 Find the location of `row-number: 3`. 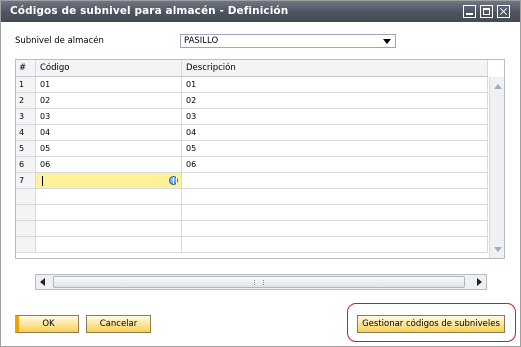

row-number: 3 is located at coordinates (26, 116).